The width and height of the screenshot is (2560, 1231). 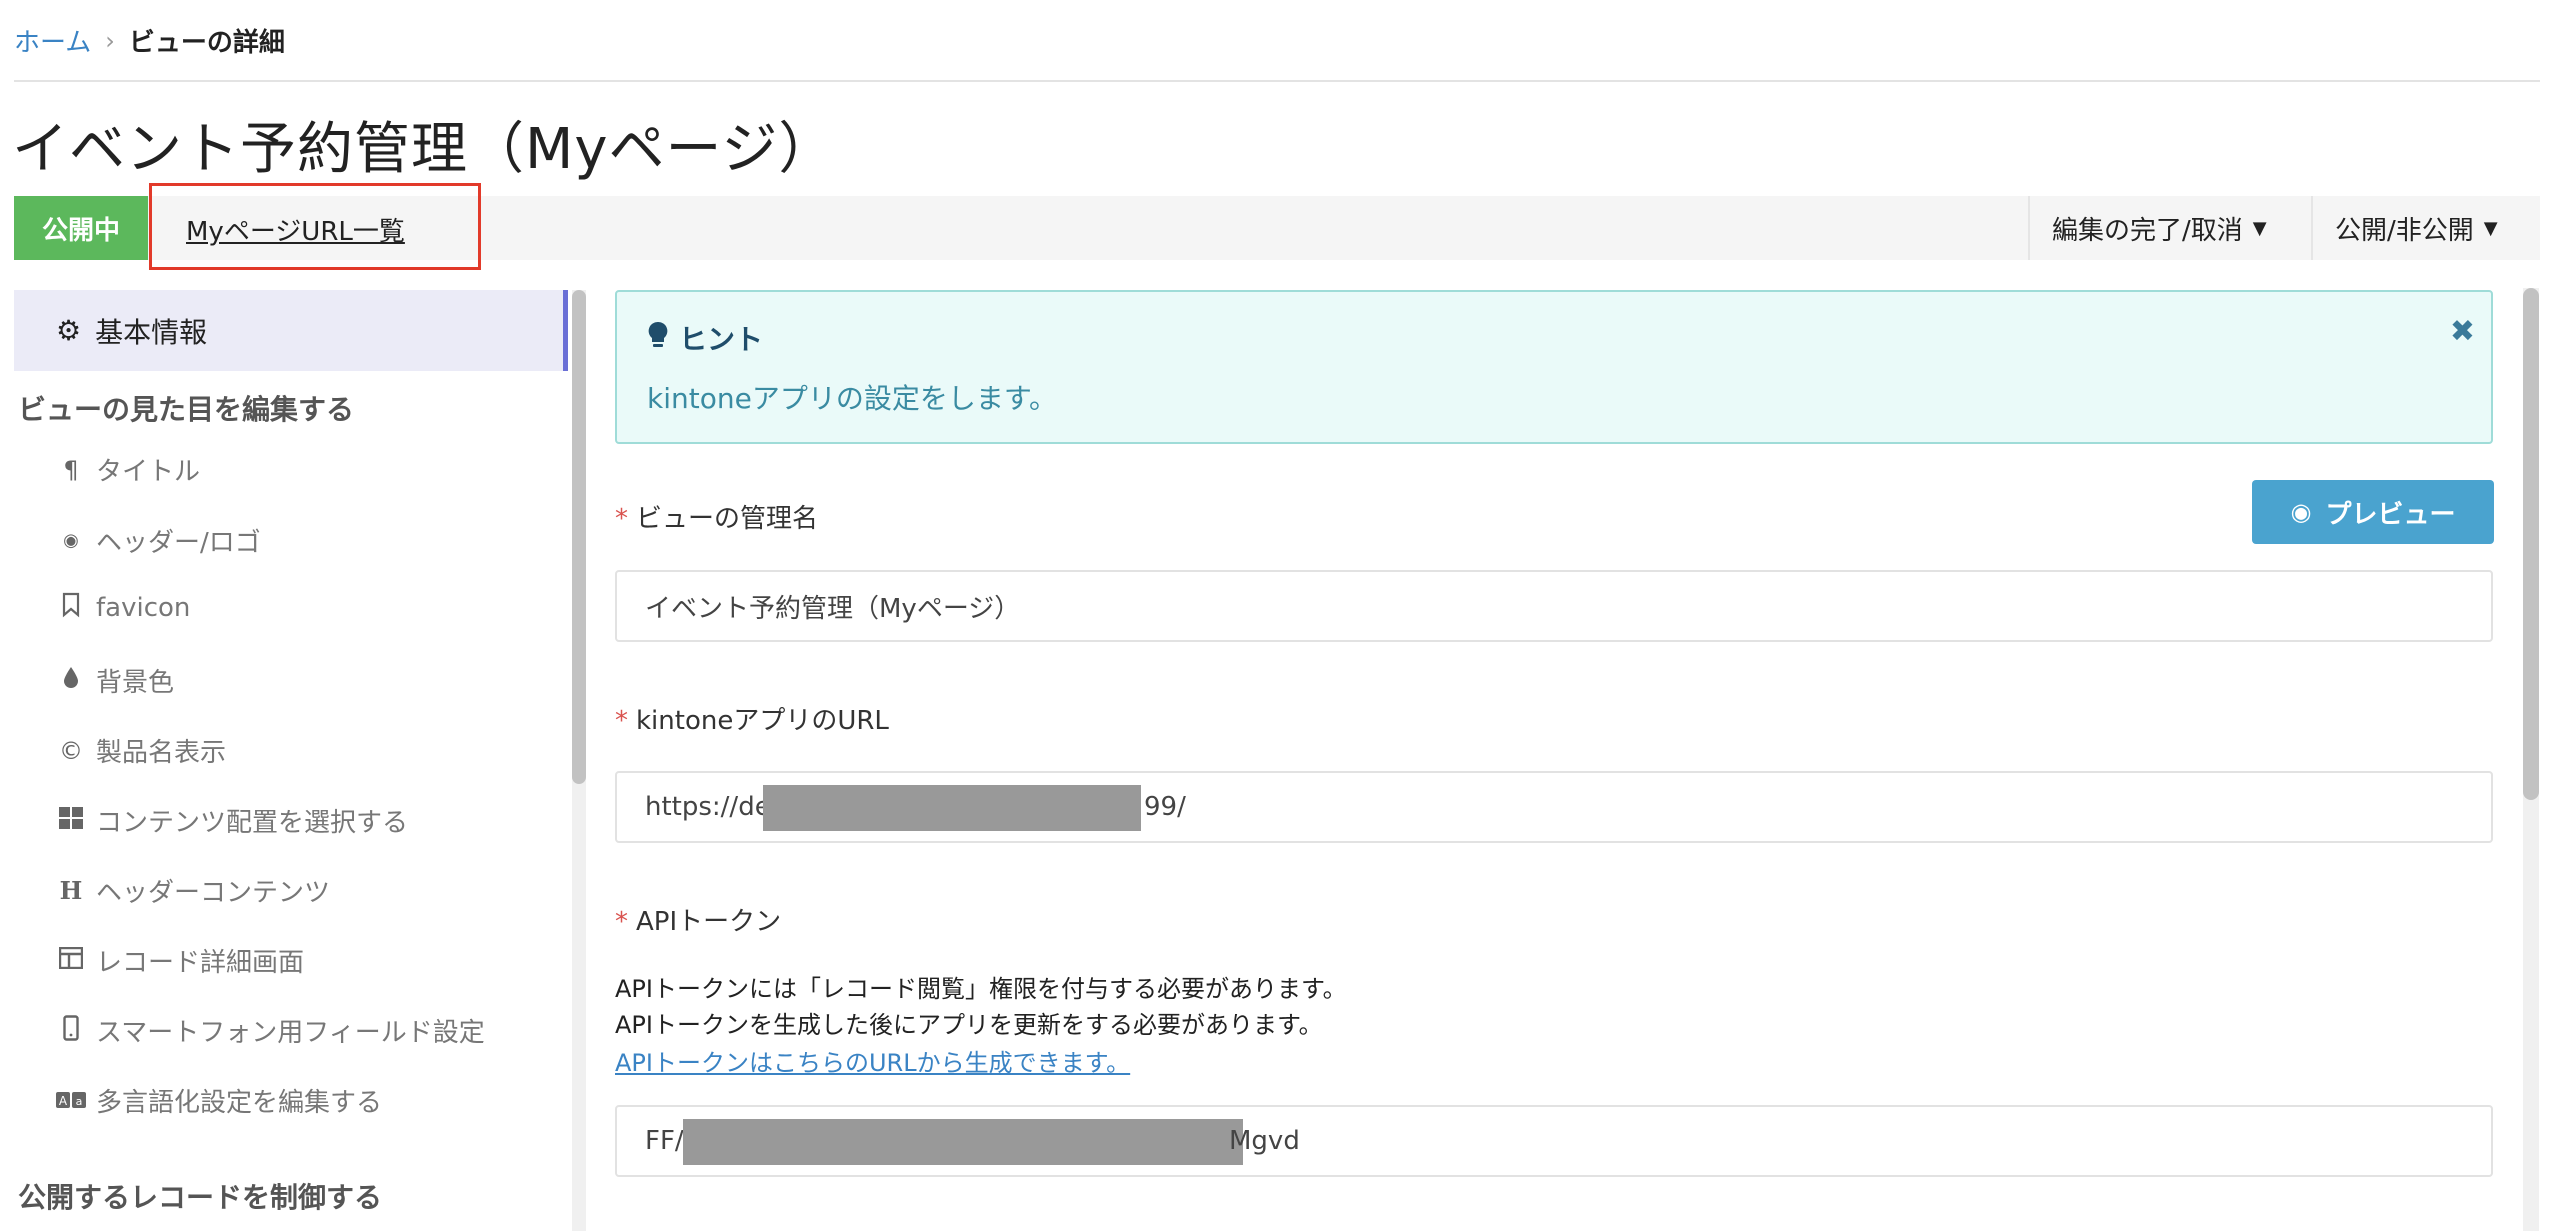 I want to click on page-title: イベント予約管理（Myページ）, so click(x=424, y=149).